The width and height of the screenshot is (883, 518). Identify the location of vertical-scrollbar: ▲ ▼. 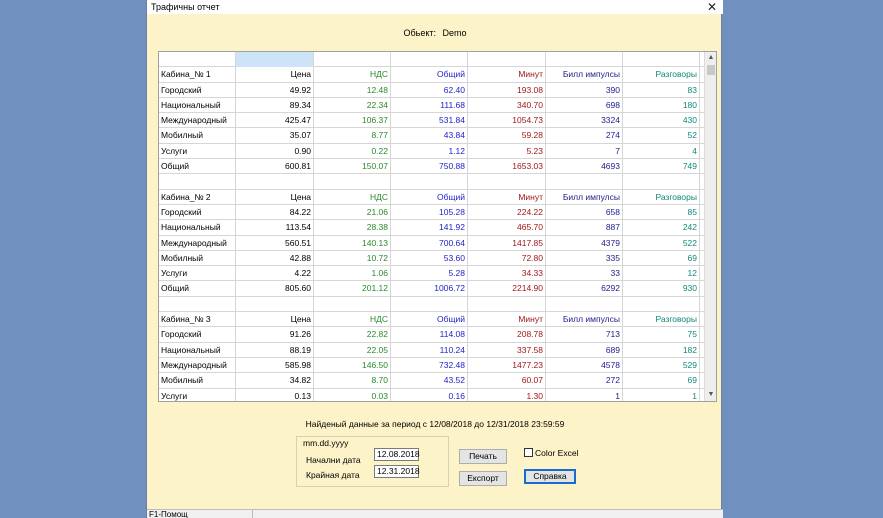
(710, 226).